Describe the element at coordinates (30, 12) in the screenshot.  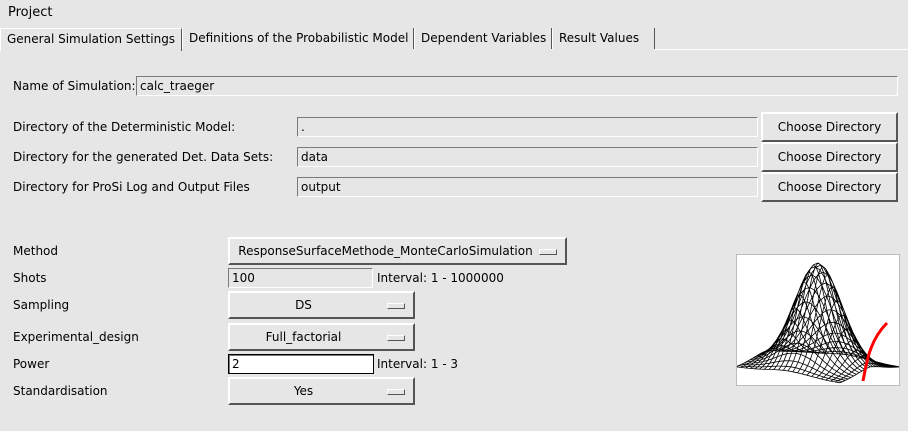
I see `menu-project: Project` at that location.